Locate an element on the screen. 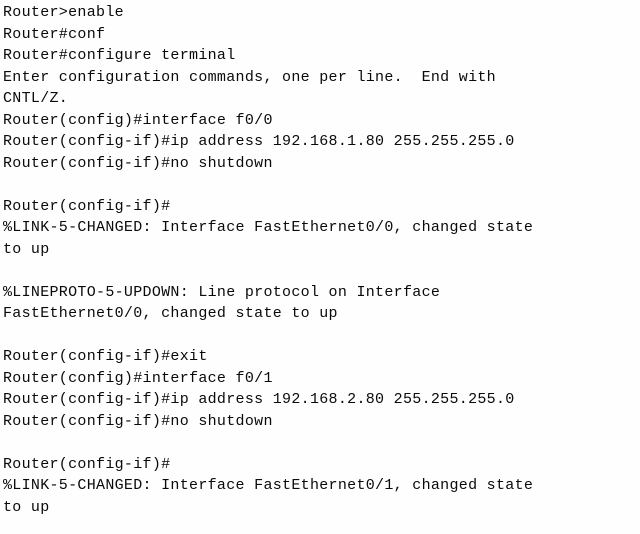 The height and width of the screenshot is (534, 640). console-line: Router#conf is located at coordinates (54, 34).